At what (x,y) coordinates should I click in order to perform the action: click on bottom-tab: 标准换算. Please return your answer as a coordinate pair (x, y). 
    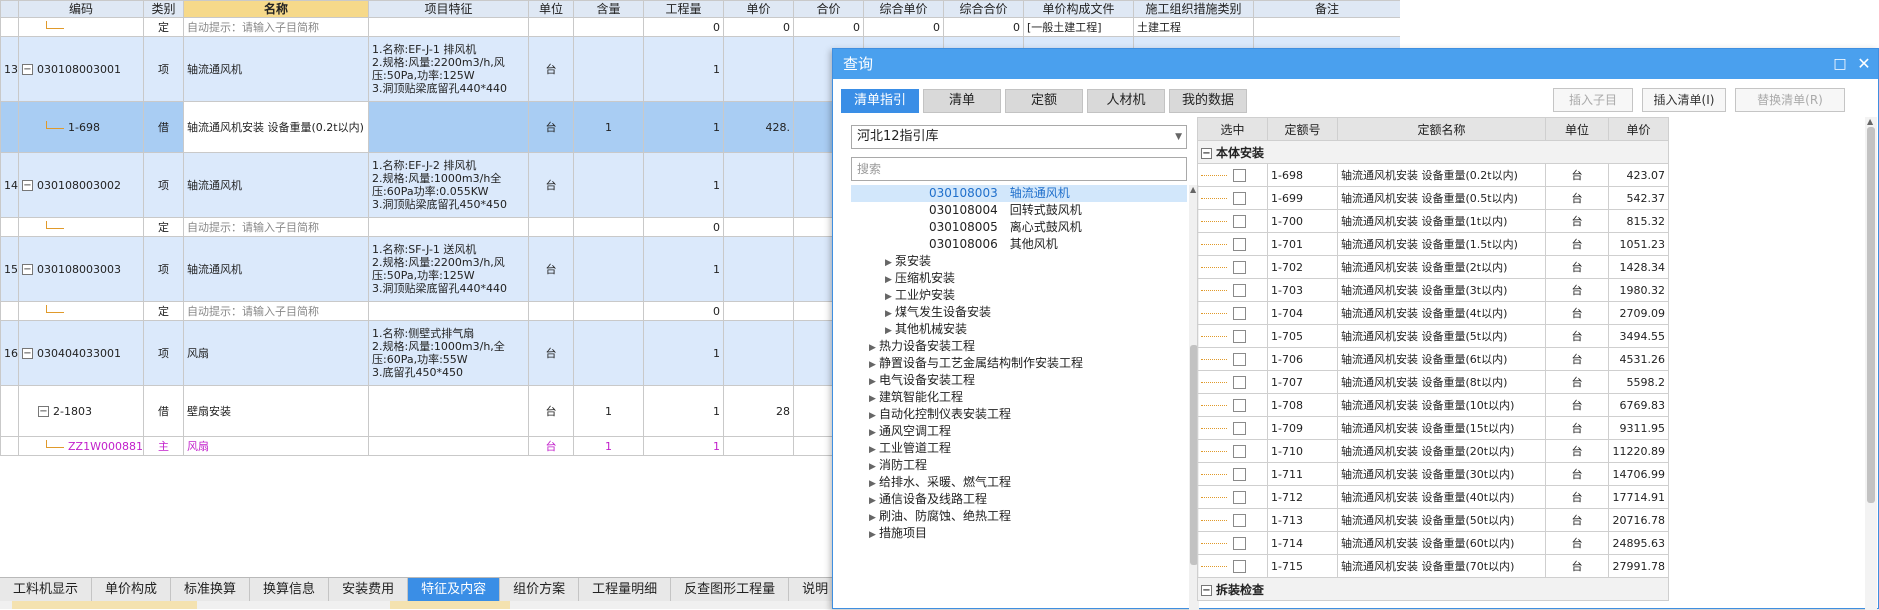
    Looking at the image, I should click on (211, 589).